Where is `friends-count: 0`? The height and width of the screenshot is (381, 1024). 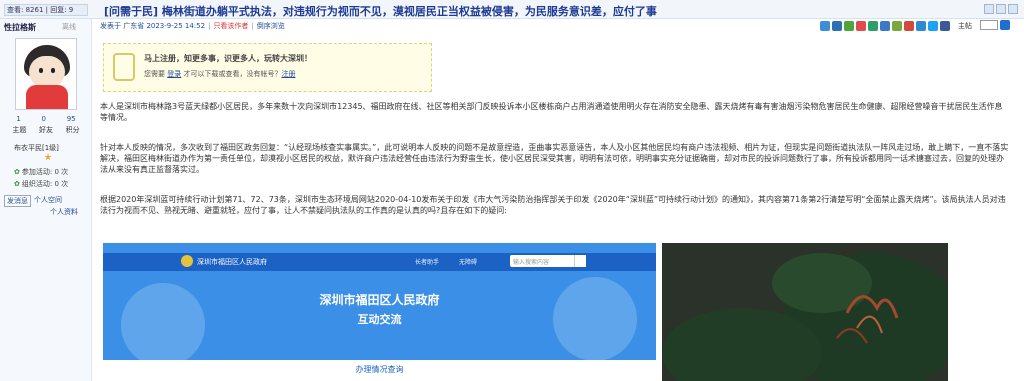 friends-count: 0 is located at coordinates (44, 119).